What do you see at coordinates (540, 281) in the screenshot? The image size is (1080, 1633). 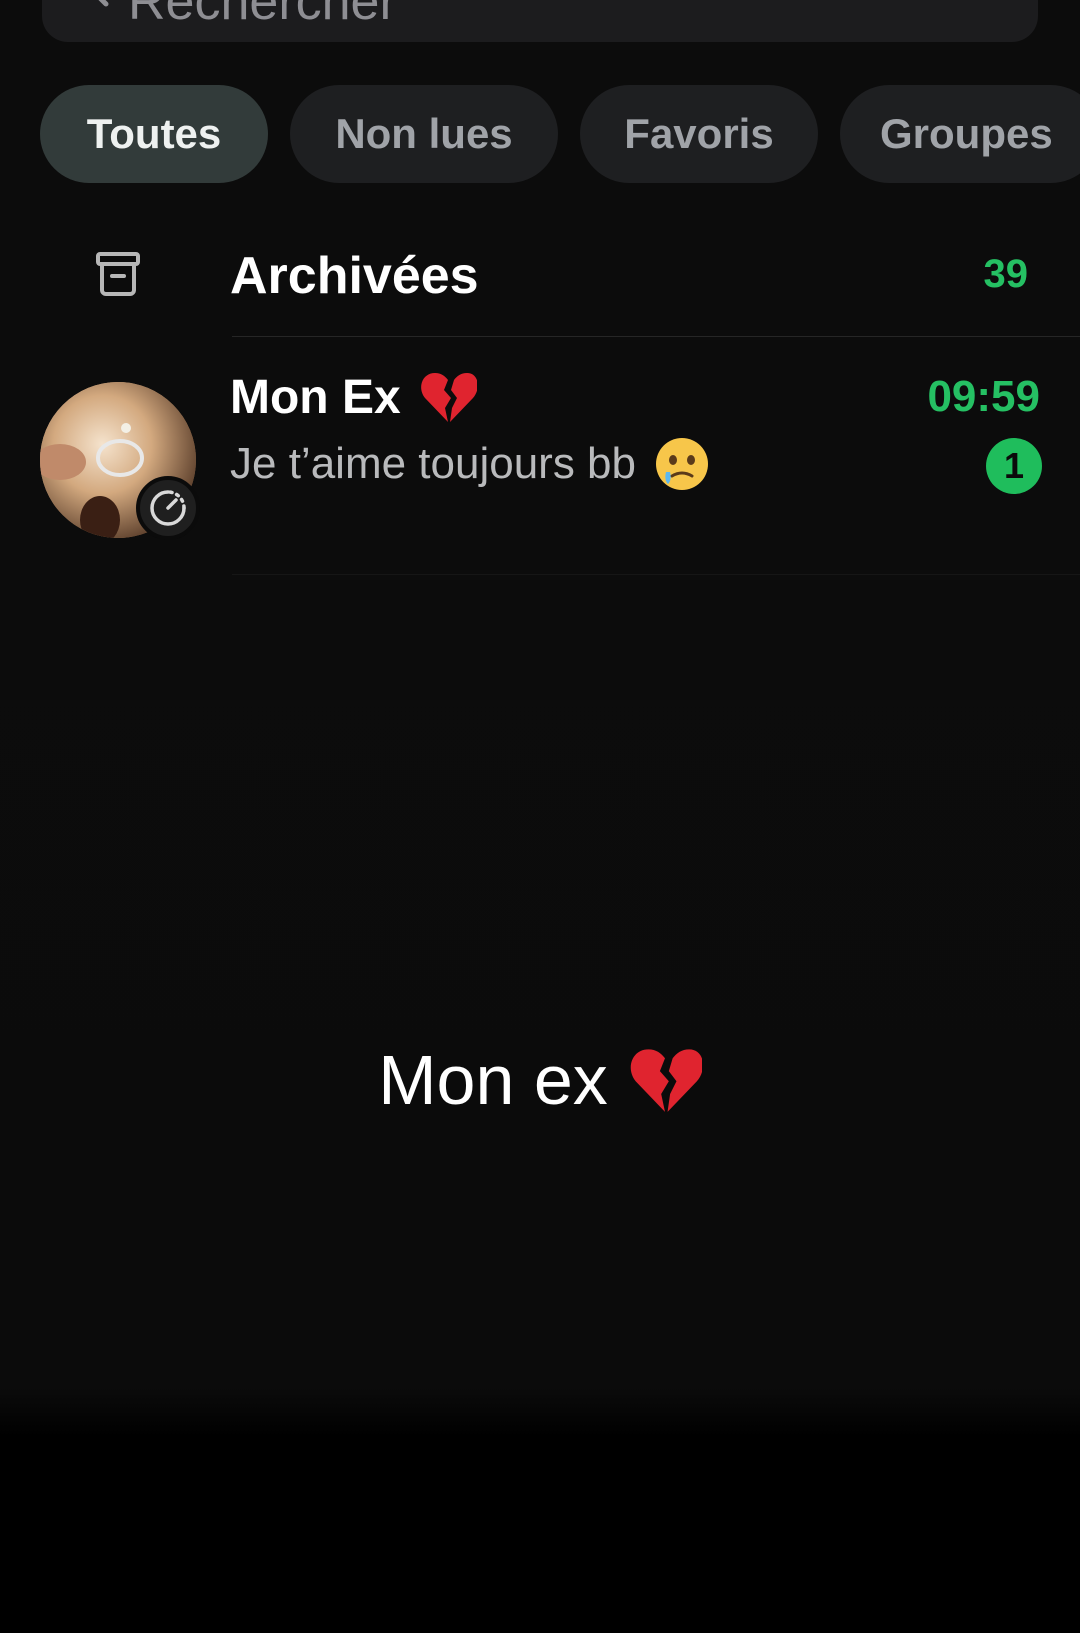 I see `archived-row: Archivées 39` at bounding box center [540, 281].